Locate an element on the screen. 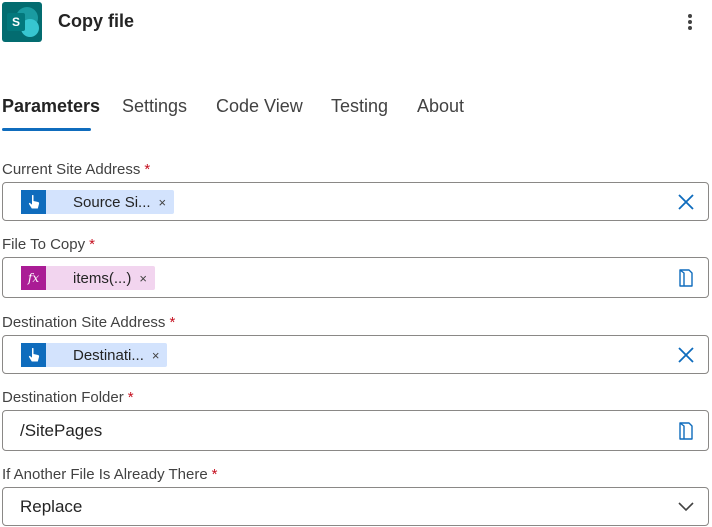 The width and height of the screenshot is (712, 527). destination-site-label: Destination Site Address * is located at coordinates (88, 322).